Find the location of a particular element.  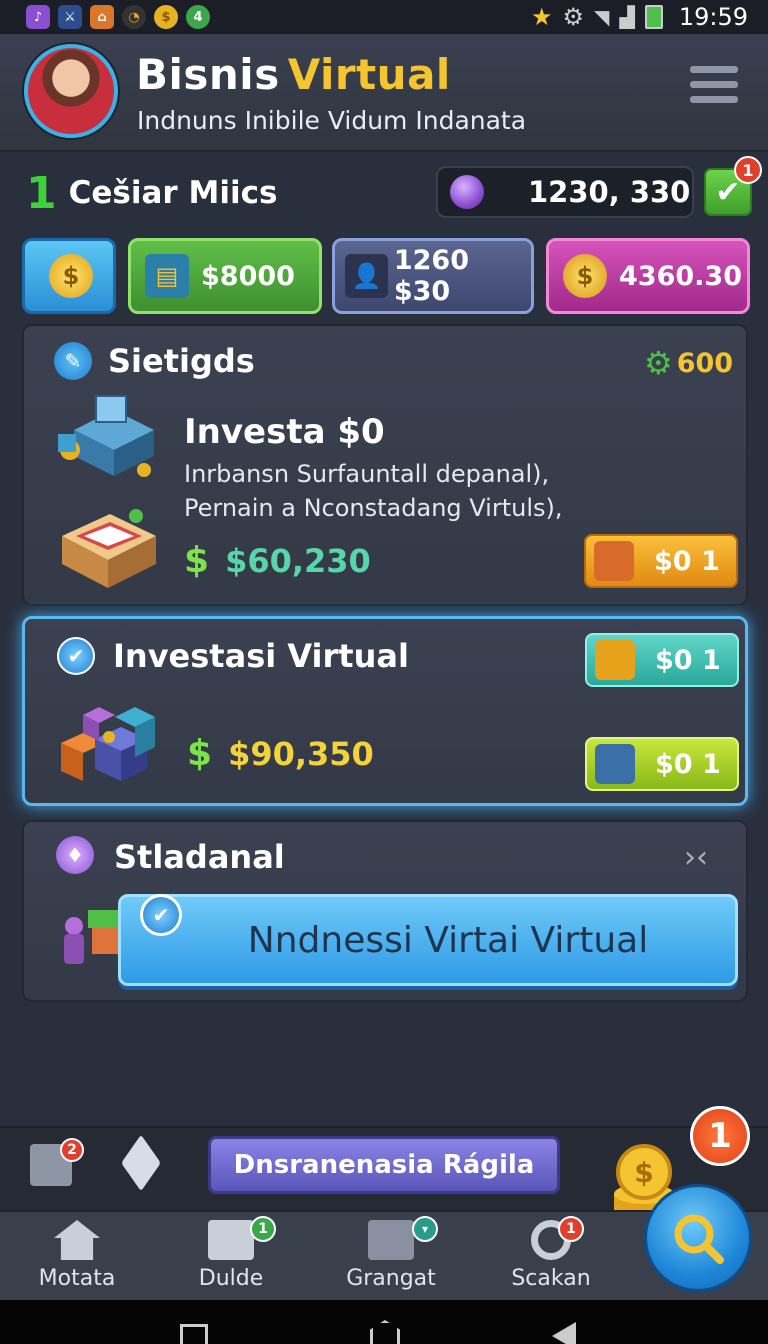

gem-icon: ♦ is located at coordinates (75, 855).